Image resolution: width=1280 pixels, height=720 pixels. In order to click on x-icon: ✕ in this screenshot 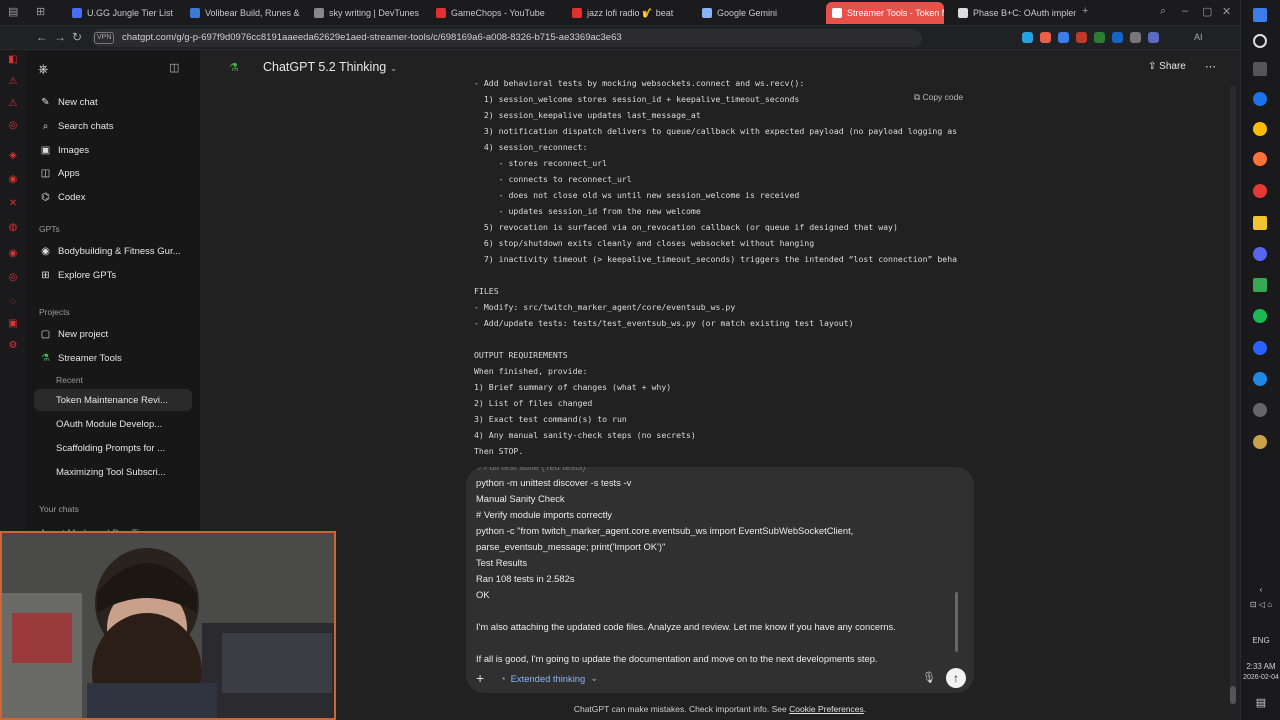, I will do `click(13, 204)`.